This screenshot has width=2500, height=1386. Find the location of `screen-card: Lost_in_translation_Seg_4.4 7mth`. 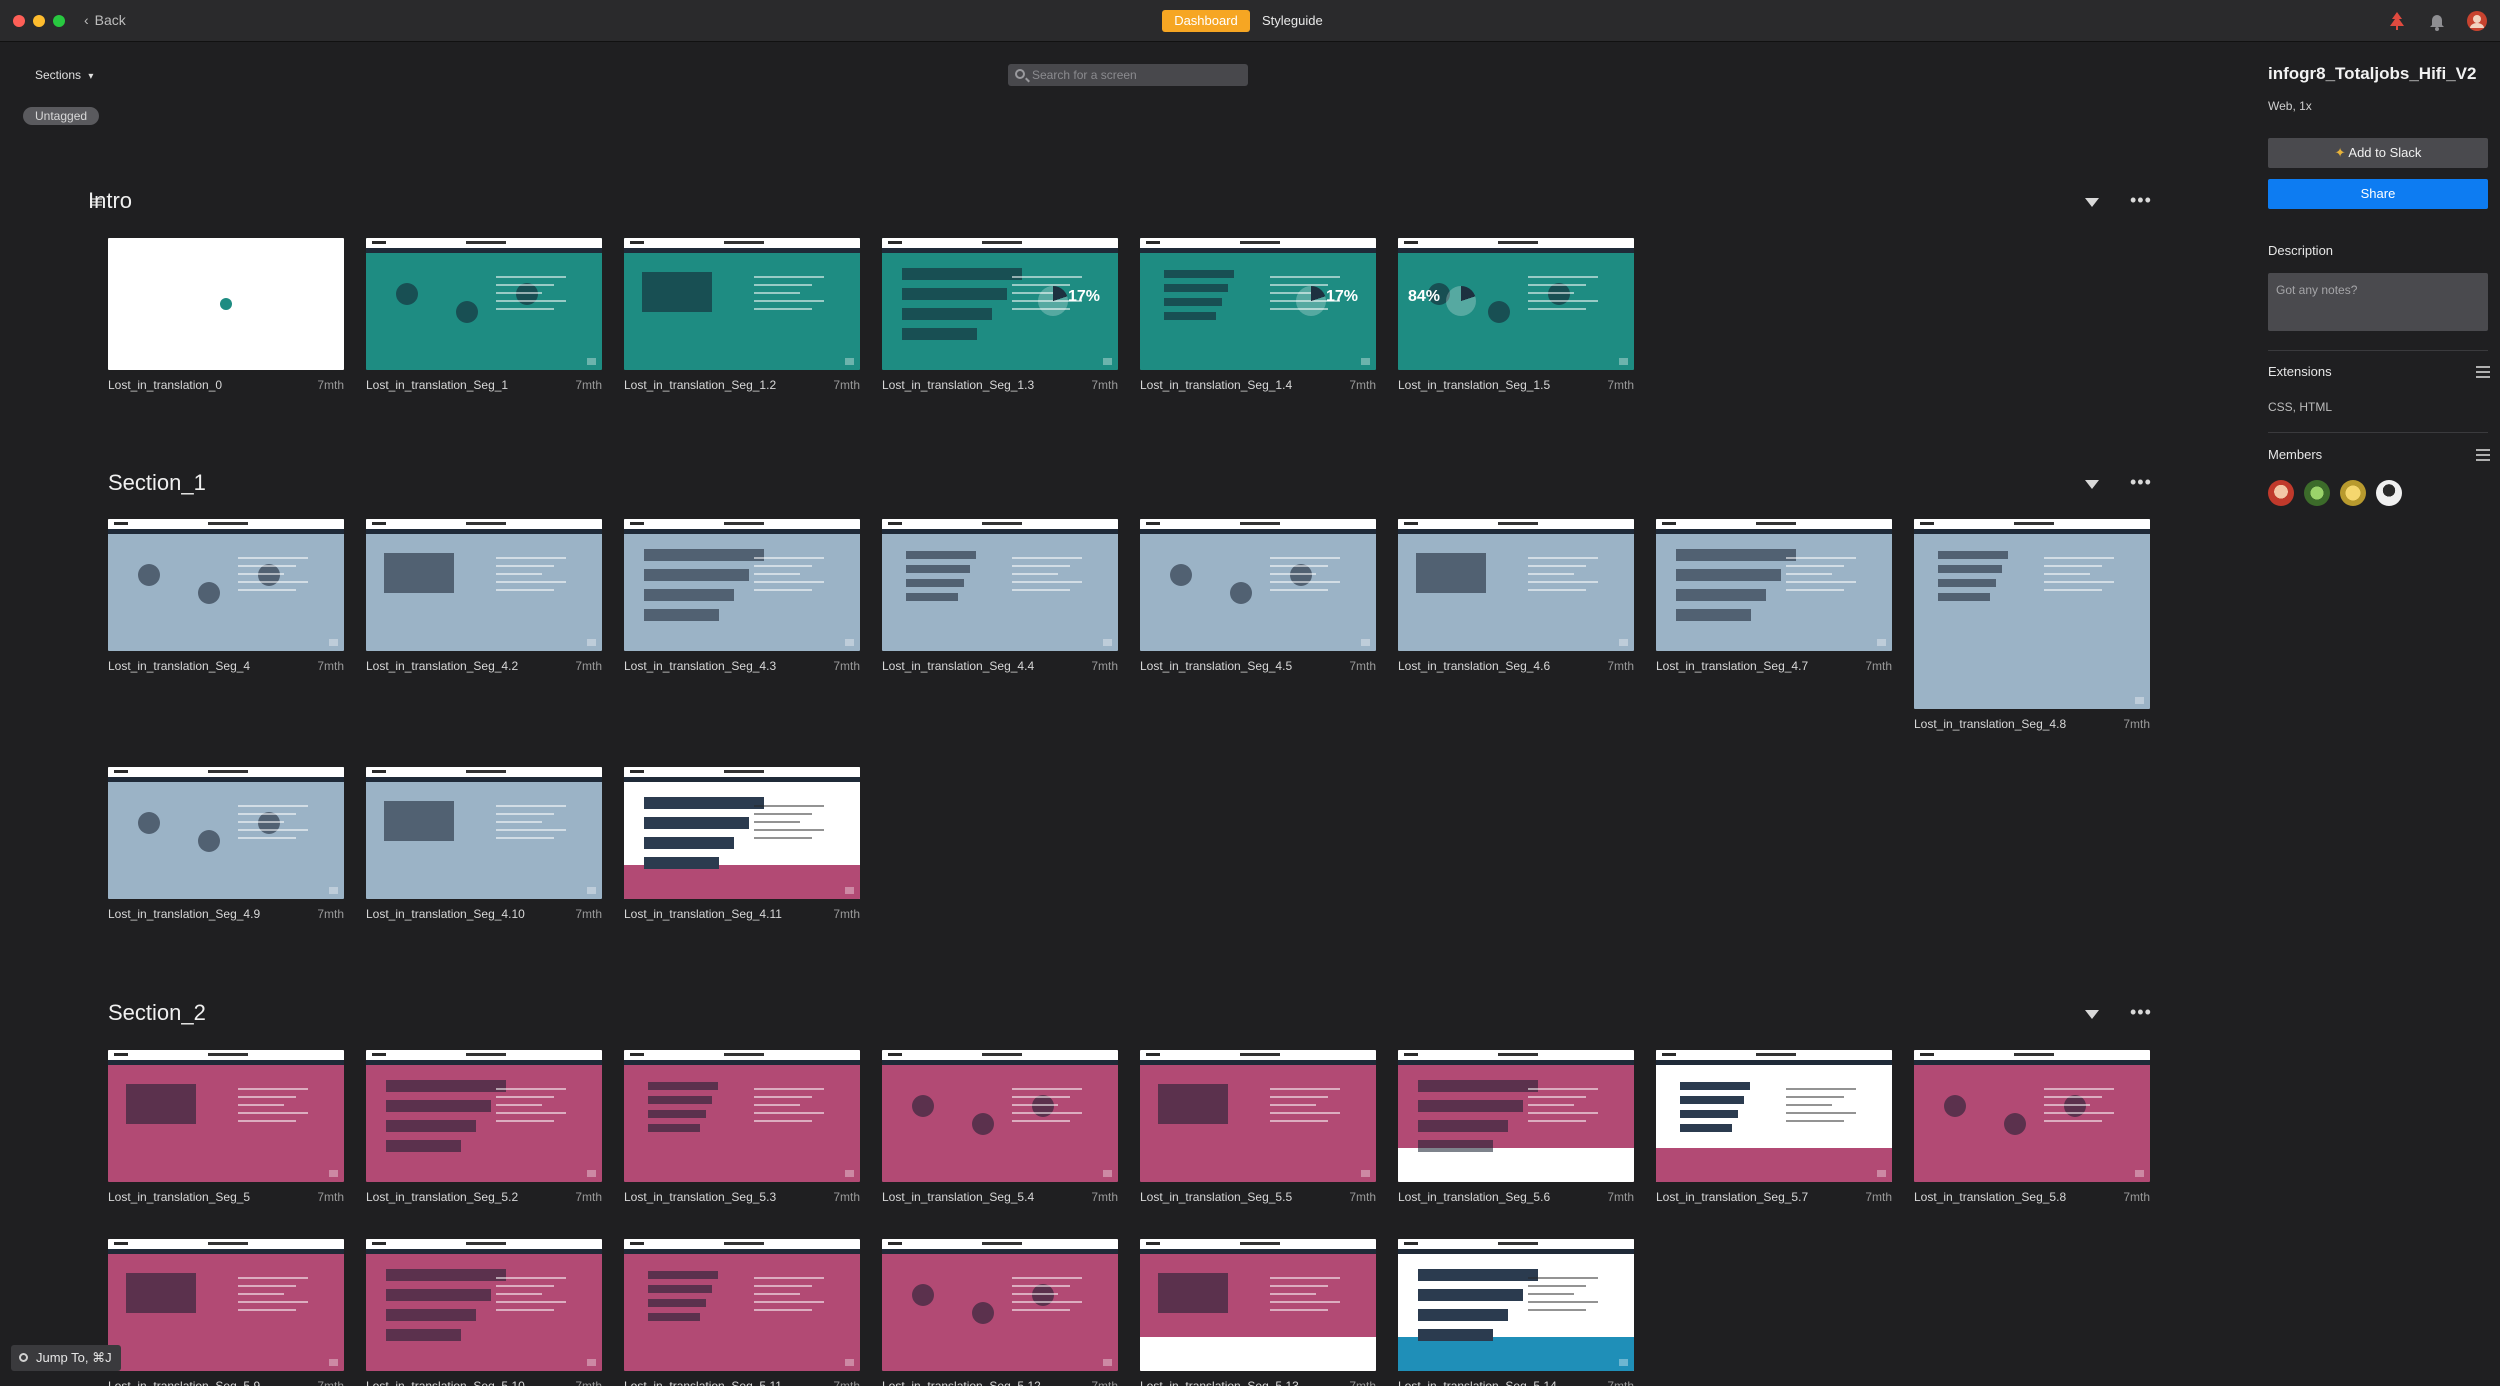

screen-card: Lost_in_translation_Seg_4.4 7mth is located at coordinates (1000, 596).